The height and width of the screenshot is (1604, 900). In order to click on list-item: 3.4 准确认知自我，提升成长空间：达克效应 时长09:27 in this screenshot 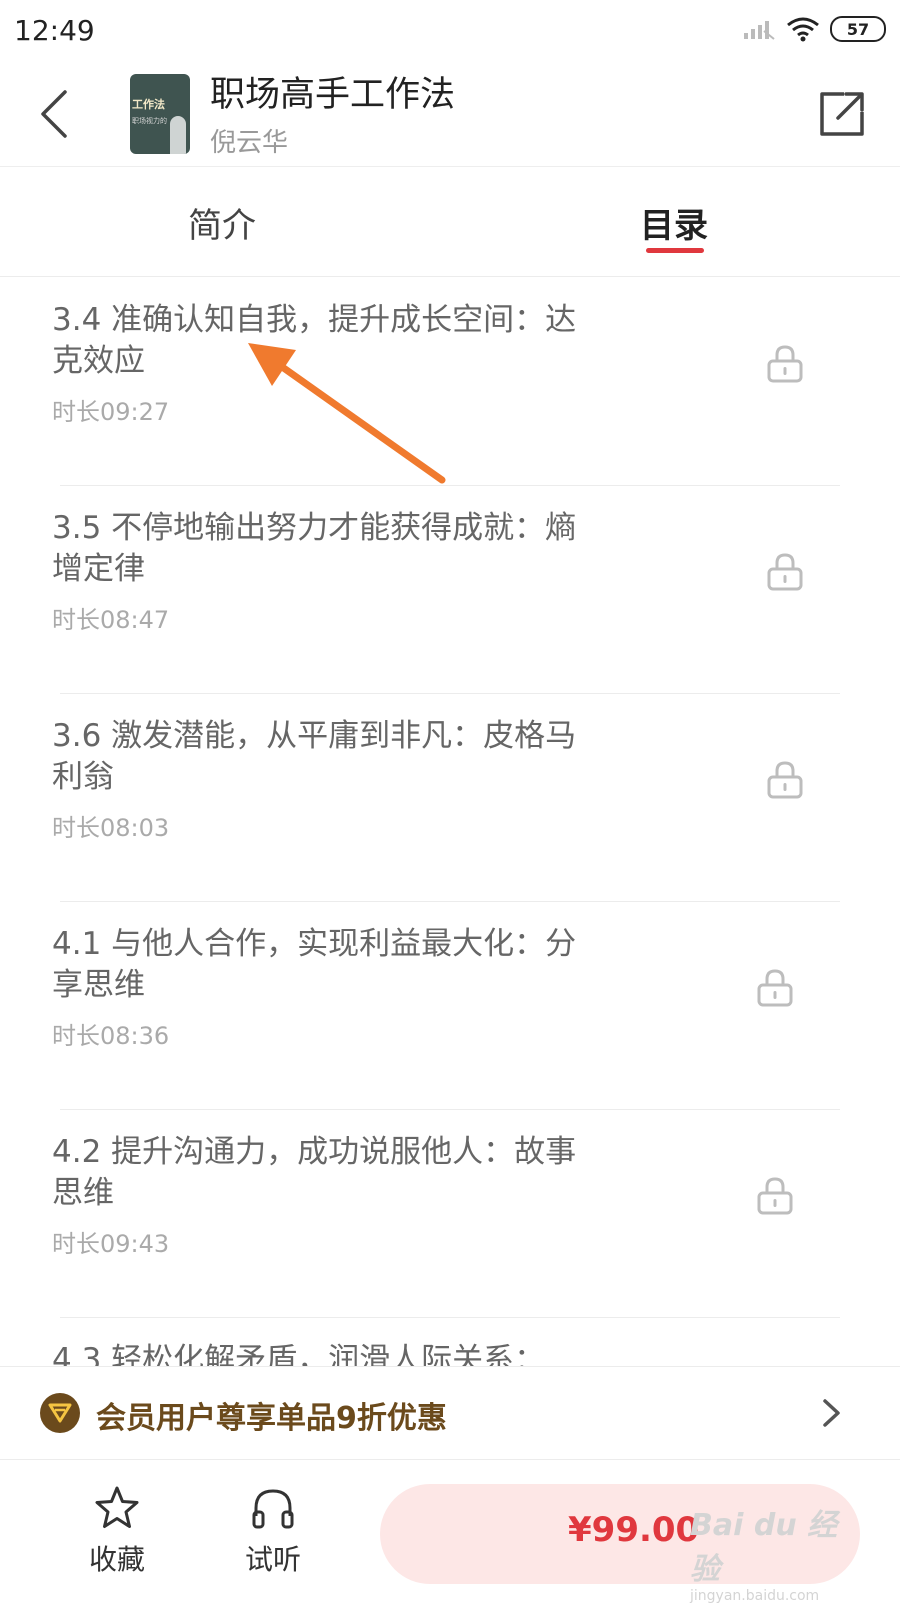, I will do `click(450, 382)`.